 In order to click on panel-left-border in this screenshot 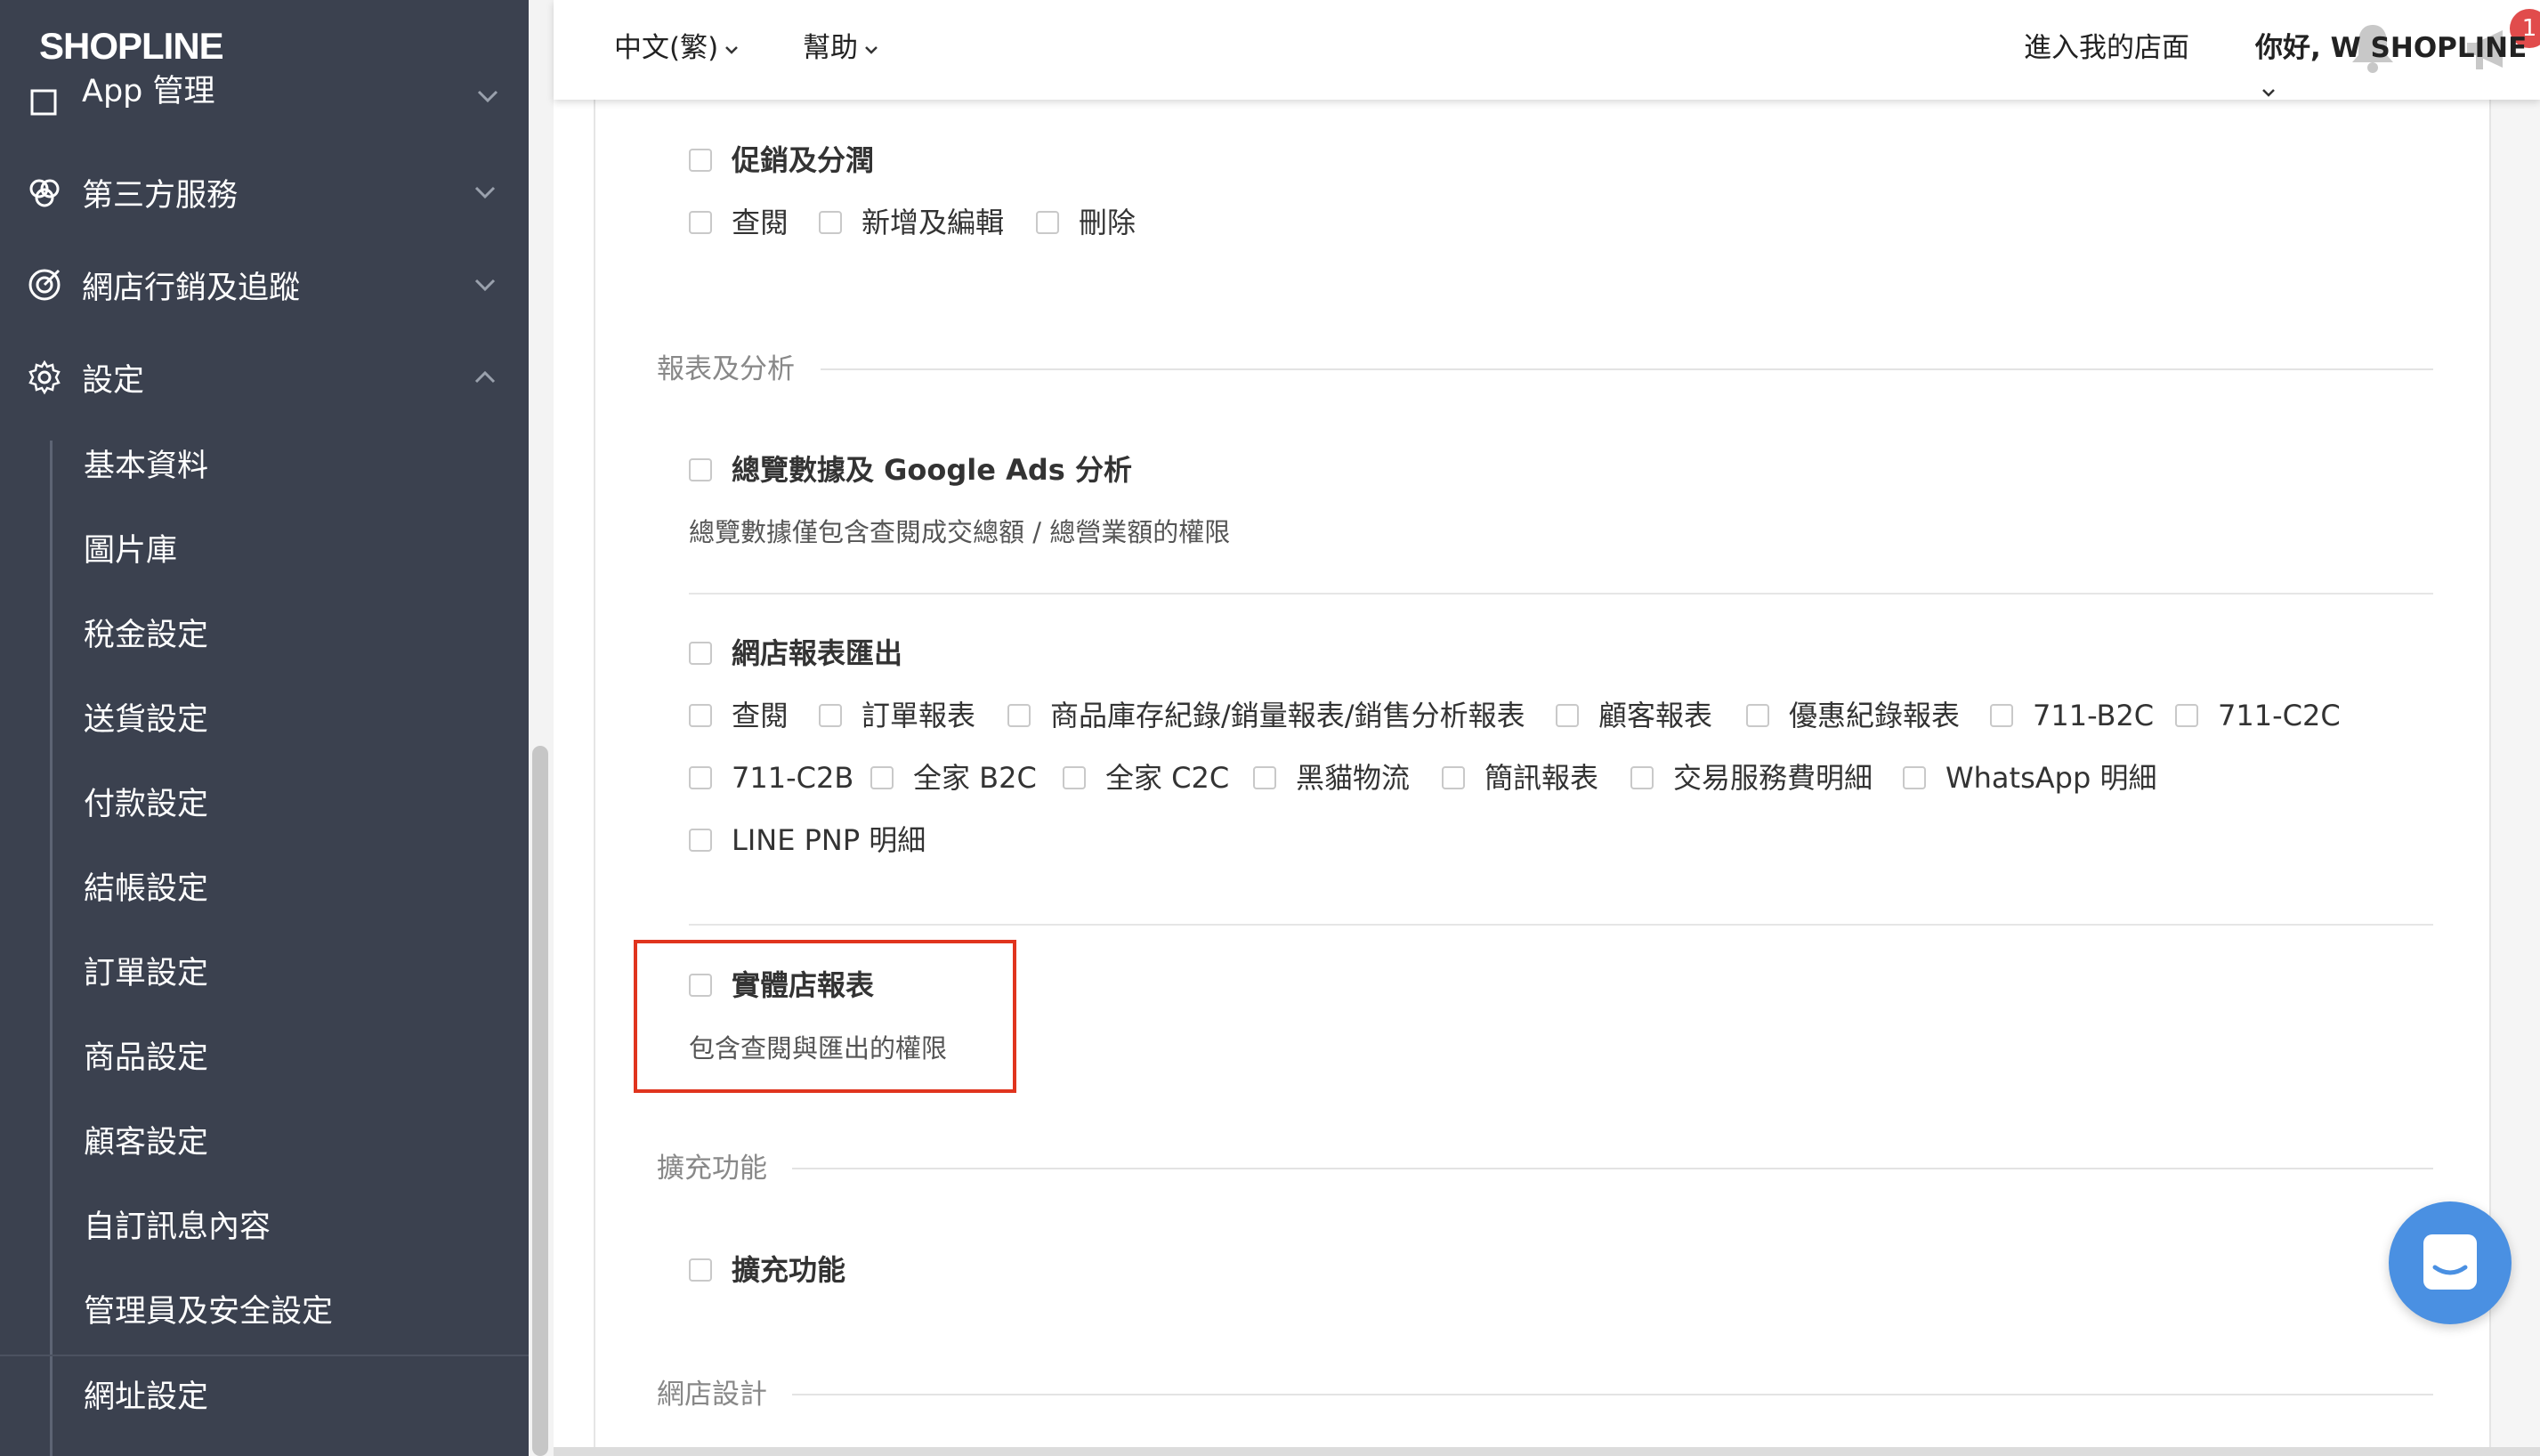, I will do `click(595, 778)`.